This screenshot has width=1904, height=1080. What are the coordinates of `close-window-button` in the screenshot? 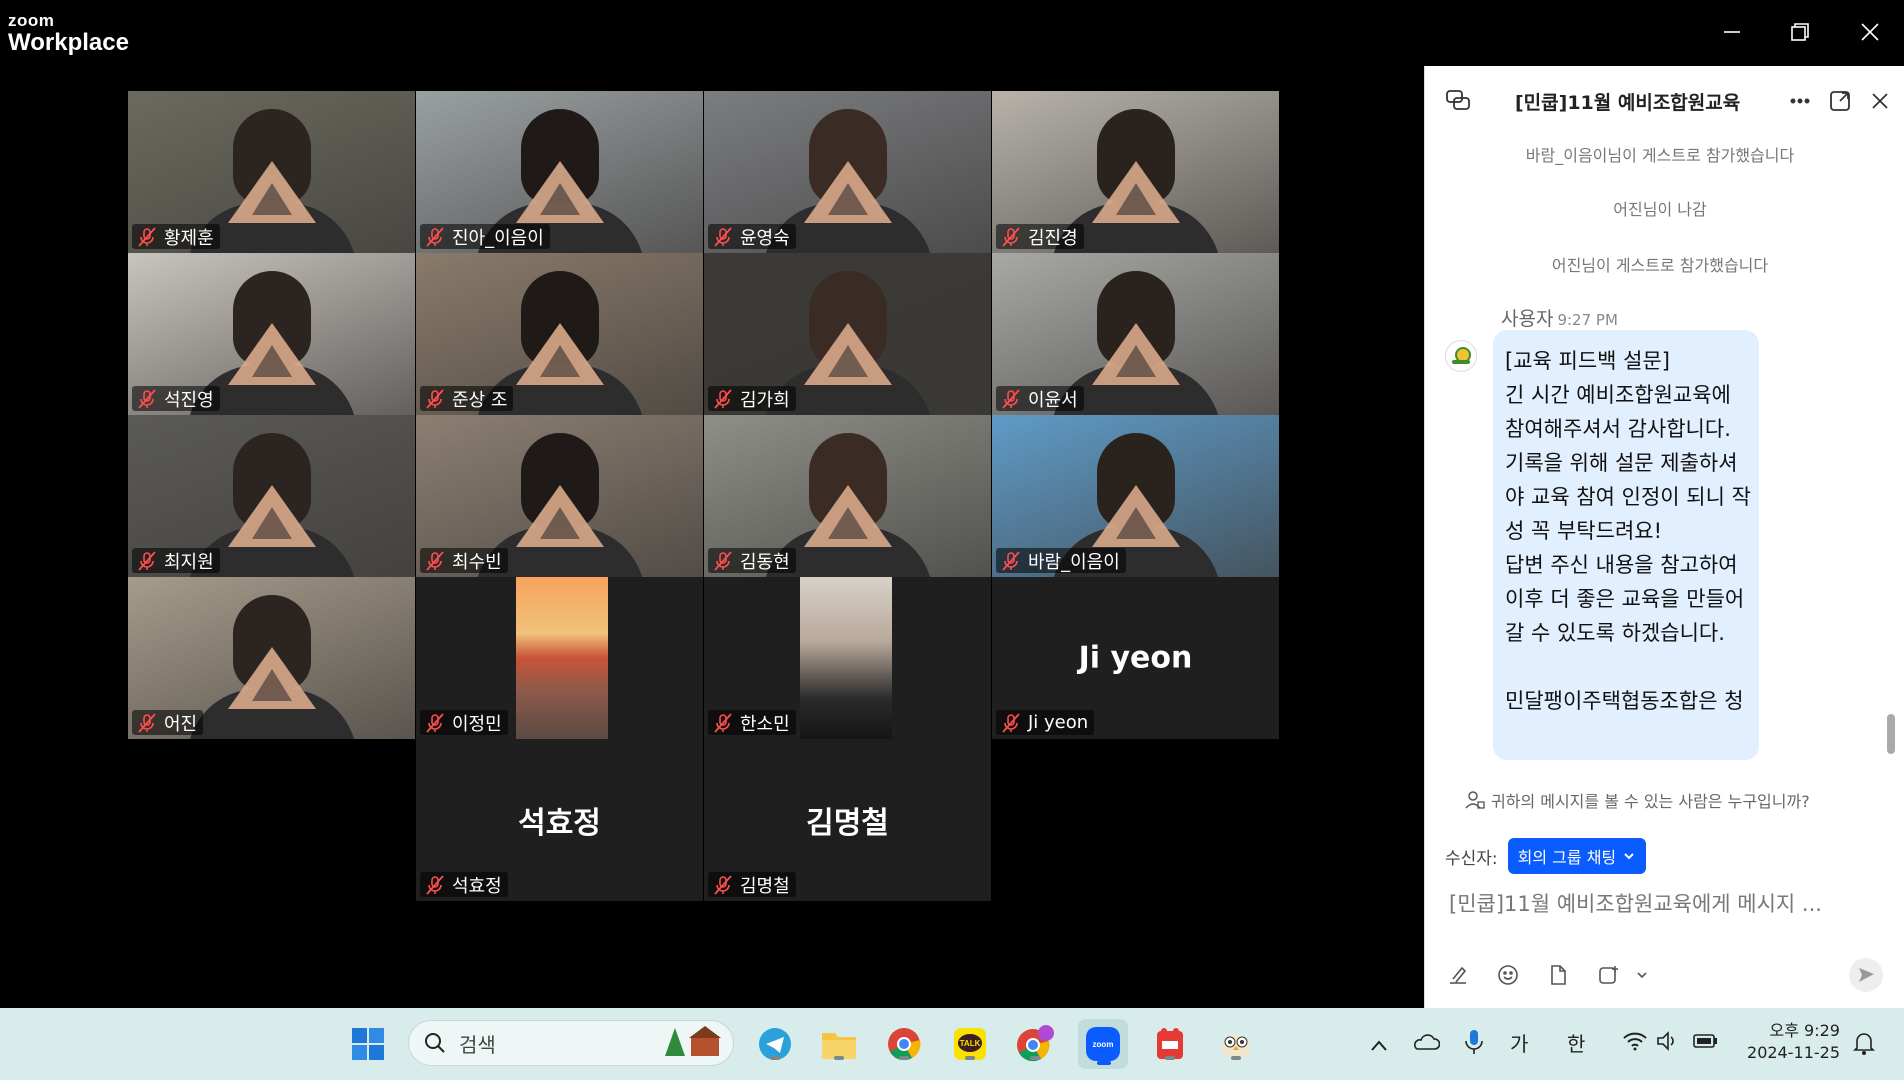 It's located at (1870, 32).